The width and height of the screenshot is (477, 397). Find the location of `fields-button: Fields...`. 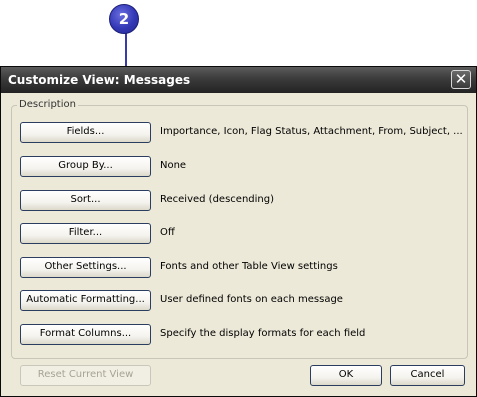

fields-button: Fields... is located at coordinates (85, 132).